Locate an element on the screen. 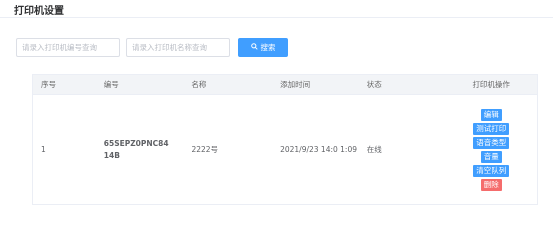  search-button: 搜索 is located at coordinates (263, 47).